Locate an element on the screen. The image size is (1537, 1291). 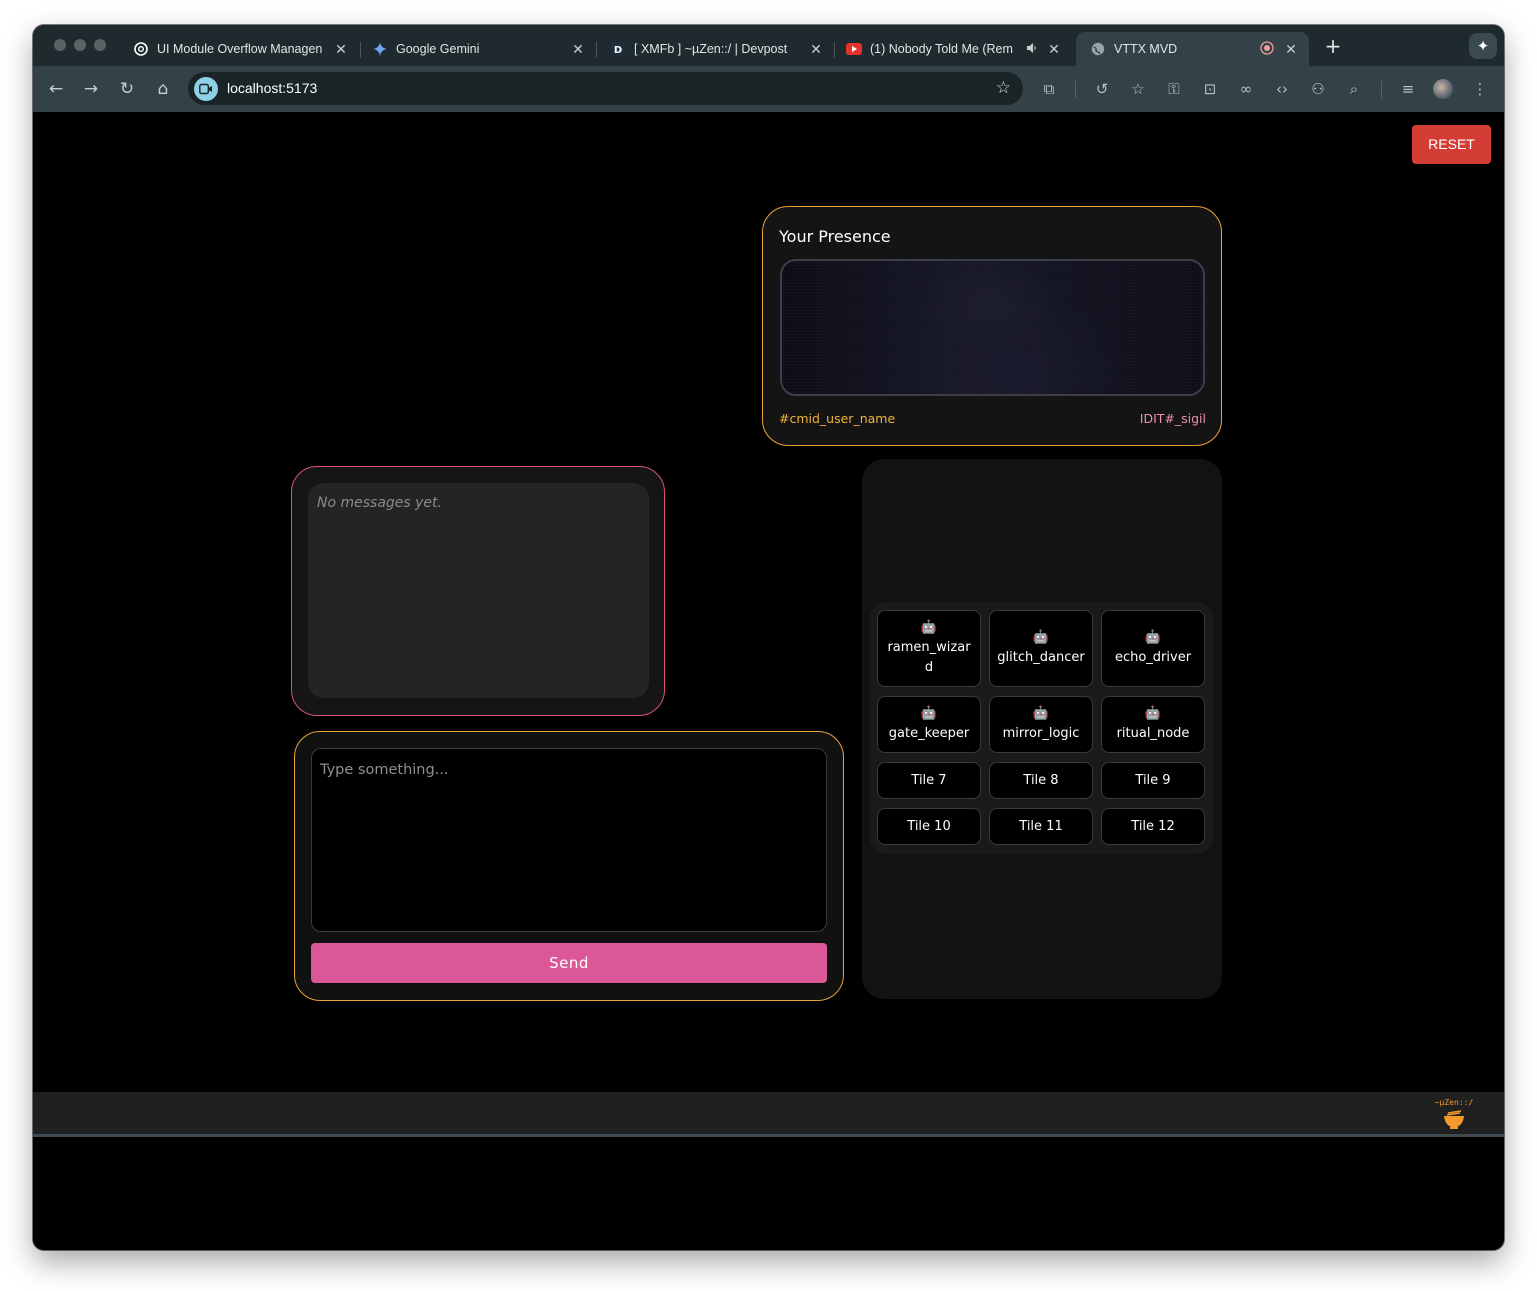
empty-tile: Tile 8 is located at coordinates (1041, 780).